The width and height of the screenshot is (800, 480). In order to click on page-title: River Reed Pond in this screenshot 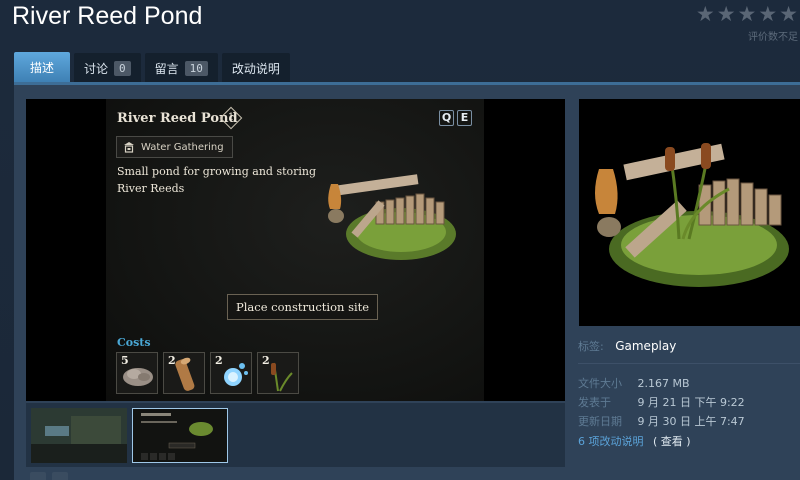, I will do `click(107, 16)`.